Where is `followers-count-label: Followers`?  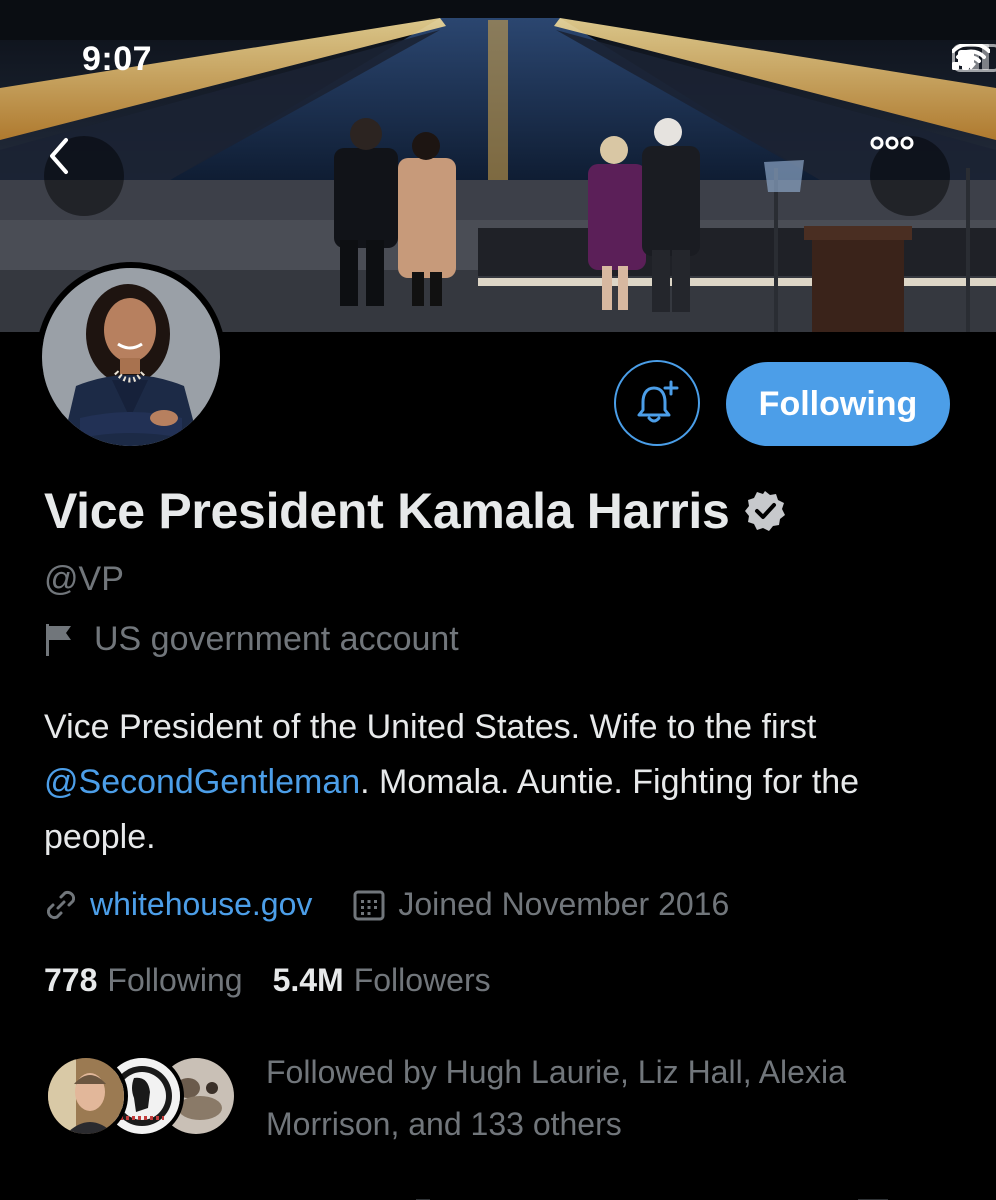
followers-count-label: Followers is located at coordinates (422, 980).